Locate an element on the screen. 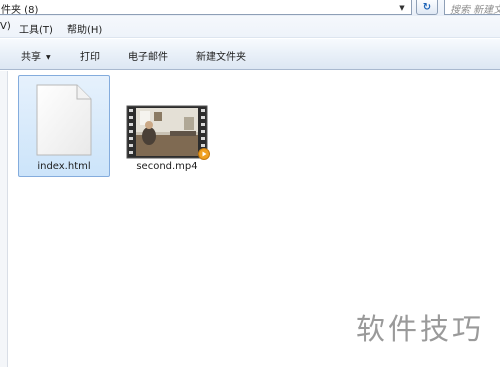 This screenshot has height=367, width=500. document-icon is located at coordinates (64, 120).